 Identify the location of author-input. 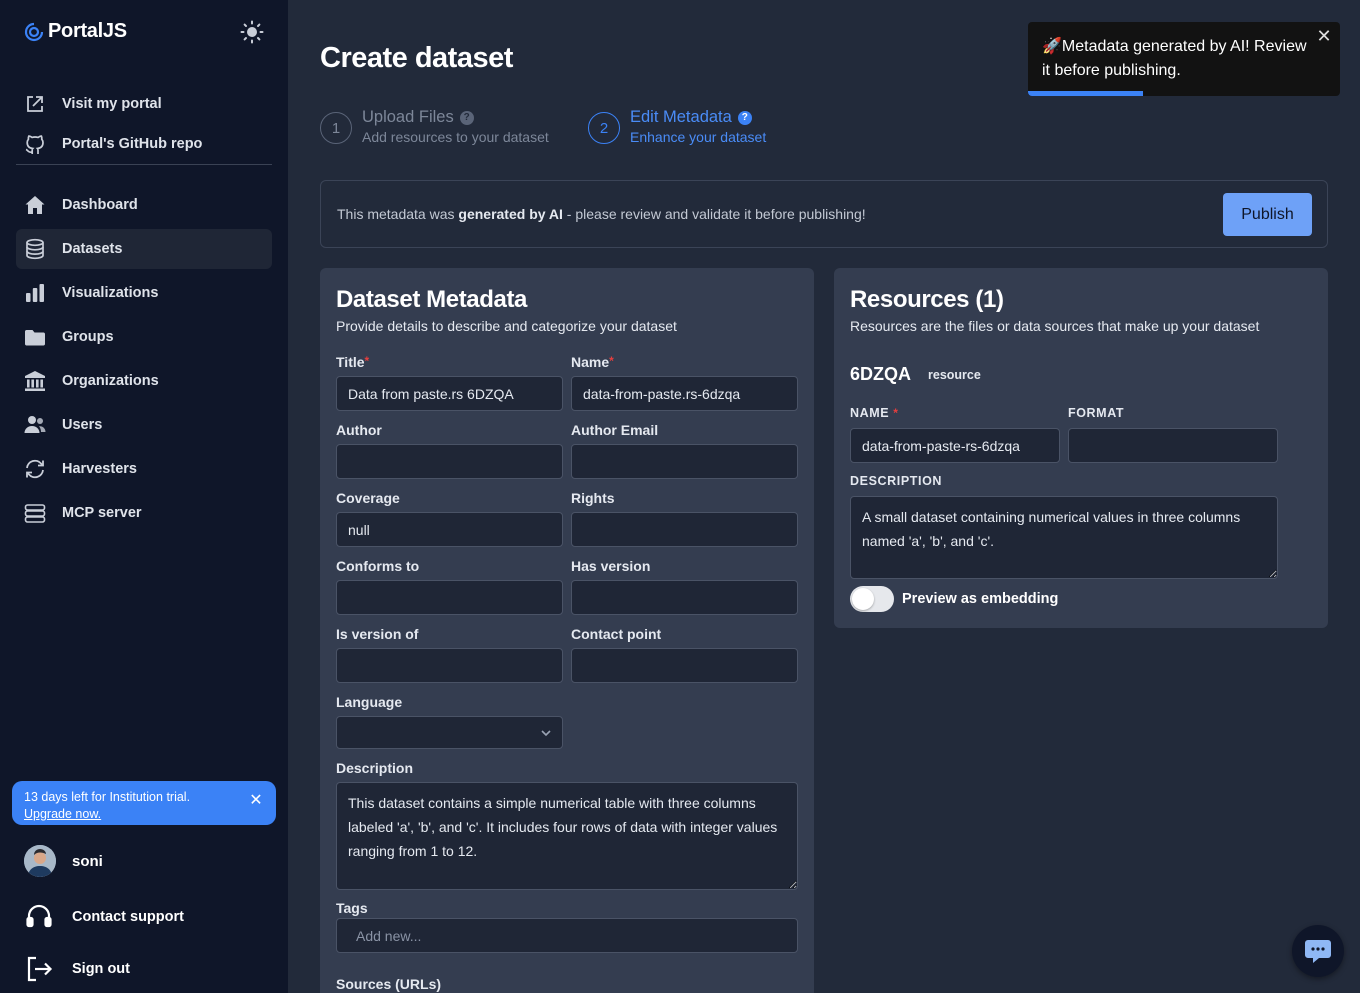
(449, 461).